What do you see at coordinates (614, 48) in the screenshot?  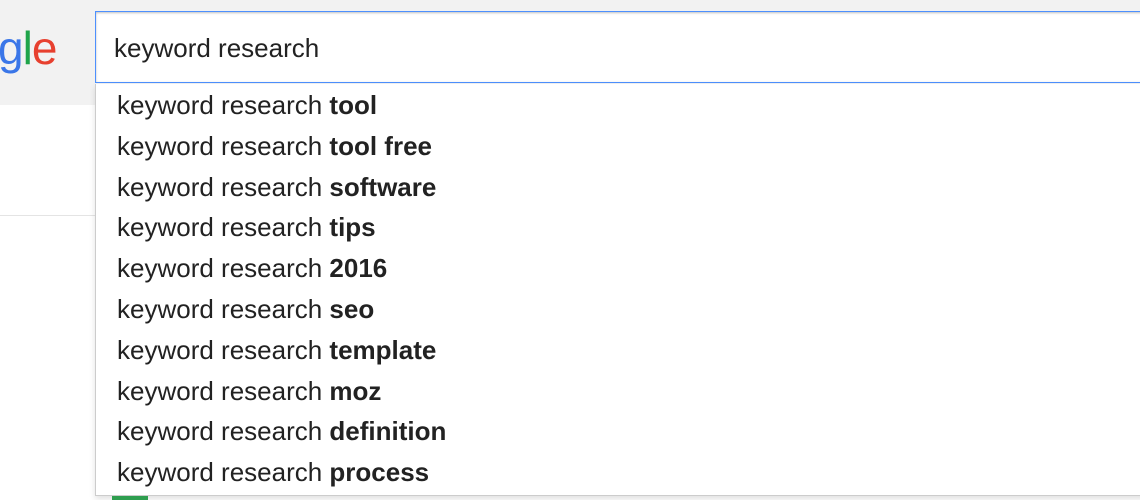 I see `search-input` at bounding box center [614, 48].